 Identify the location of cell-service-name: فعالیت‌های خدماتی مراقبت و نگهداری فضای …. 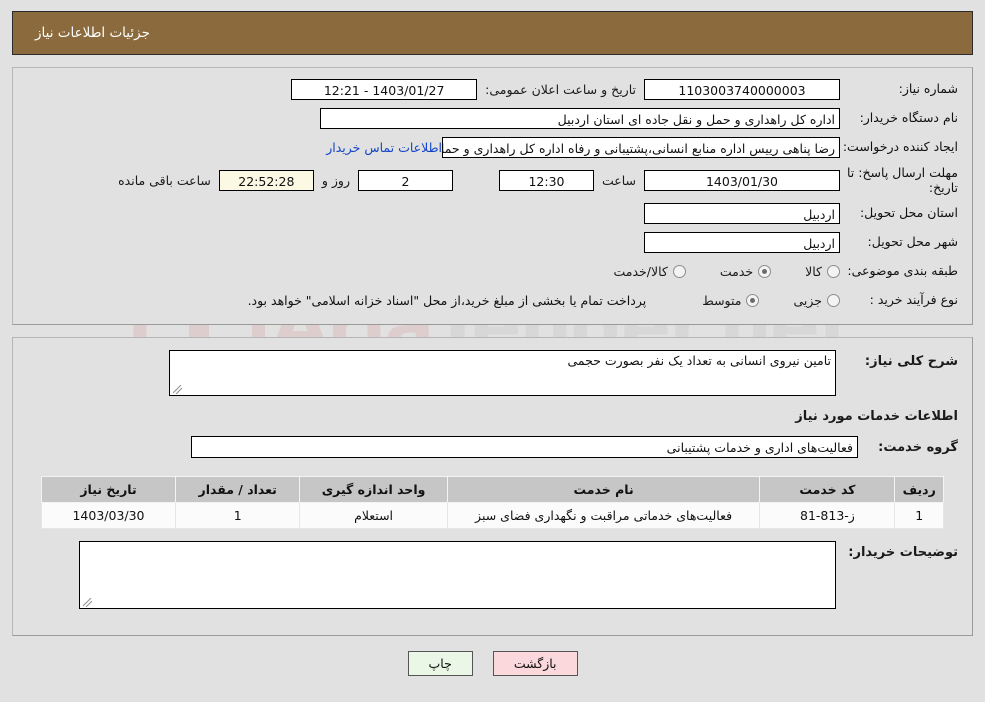
(603, 515).